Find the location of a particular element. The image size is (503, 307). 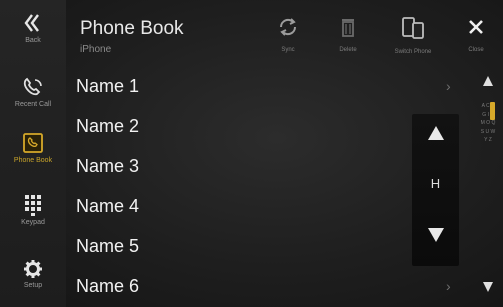

contact-name: Name 2 is located at coordinates (108, 126).